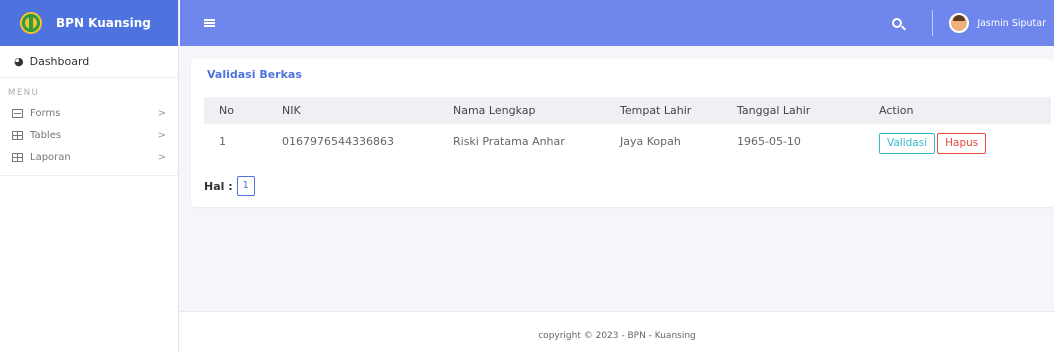  I want to click on pagination-label: Hal :, so click(218, 186).